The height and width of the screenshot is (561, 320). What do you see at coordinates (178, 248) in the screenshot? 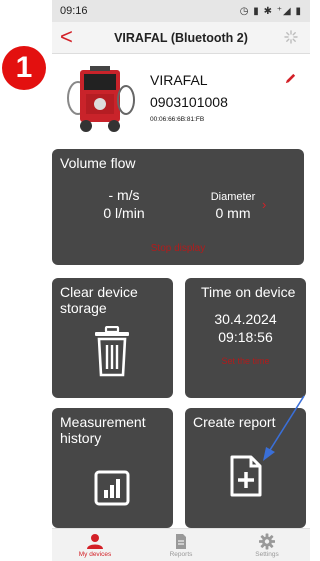
I see `stop-display-link: Stop display` at bounding box center [178, 248].